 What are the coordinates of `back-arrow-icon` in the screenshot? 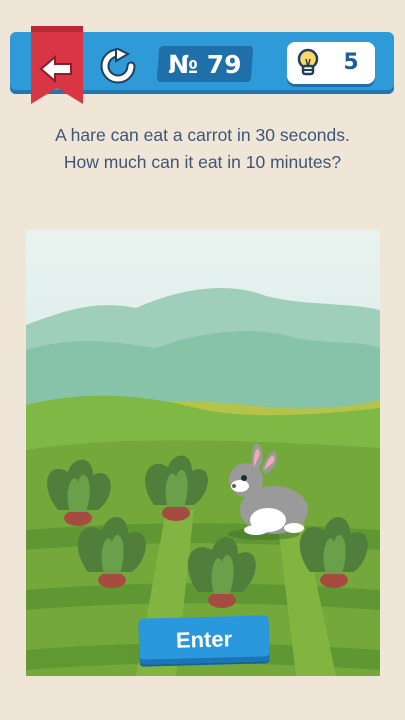 It's located at (57, 65).